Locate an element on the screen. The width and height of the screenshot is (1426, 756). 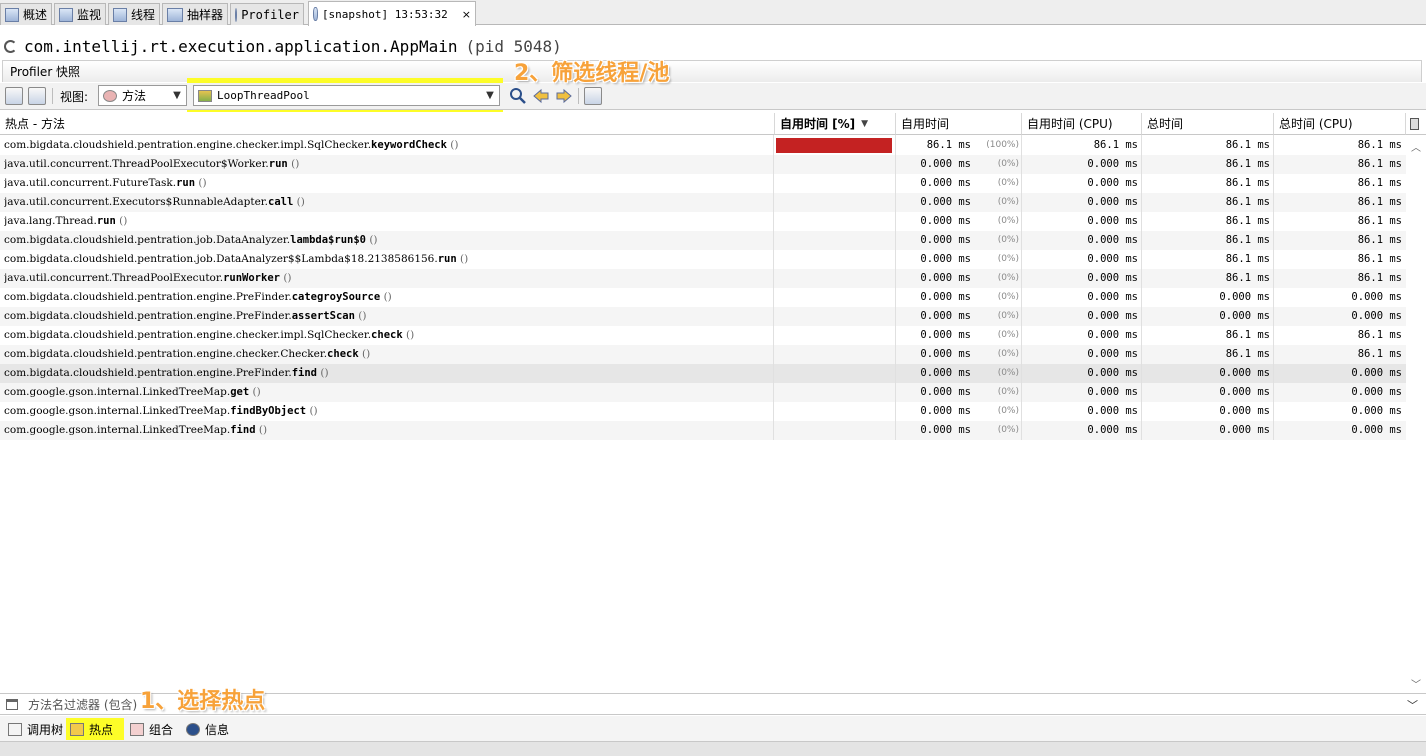
method-package: java.lang.Thread. is located at coordinates (50, 221).